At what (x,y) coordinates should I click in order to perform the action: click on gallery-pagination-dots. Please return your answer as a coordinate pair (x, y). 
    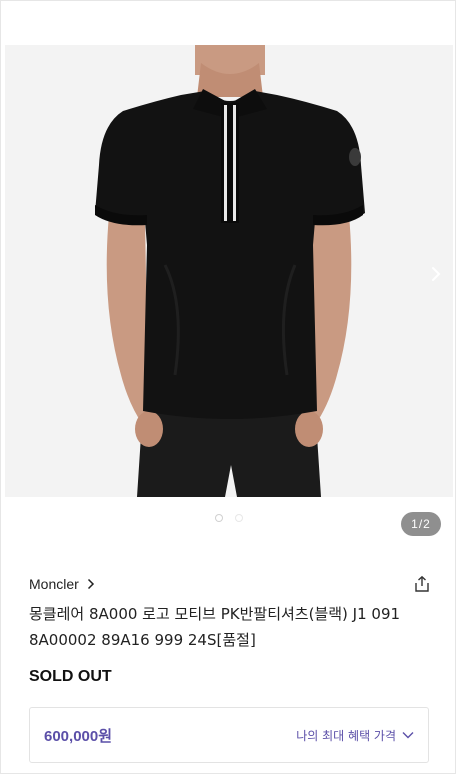
    Looking at the image, I should click on (228, 522).